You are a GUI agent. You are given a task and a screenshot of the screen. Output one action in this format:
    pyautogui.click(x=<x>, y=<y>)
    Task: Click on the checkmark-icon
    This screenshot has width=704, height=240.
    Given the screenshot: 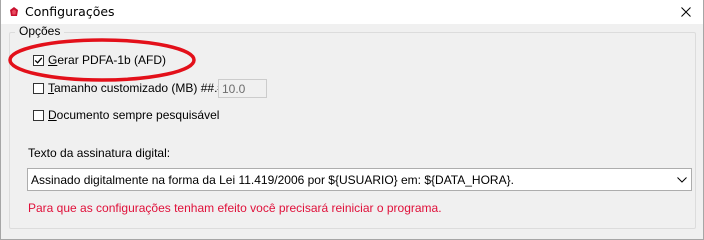 What is the action you would take?
    pyautogui.click(x=38, y=60)
    